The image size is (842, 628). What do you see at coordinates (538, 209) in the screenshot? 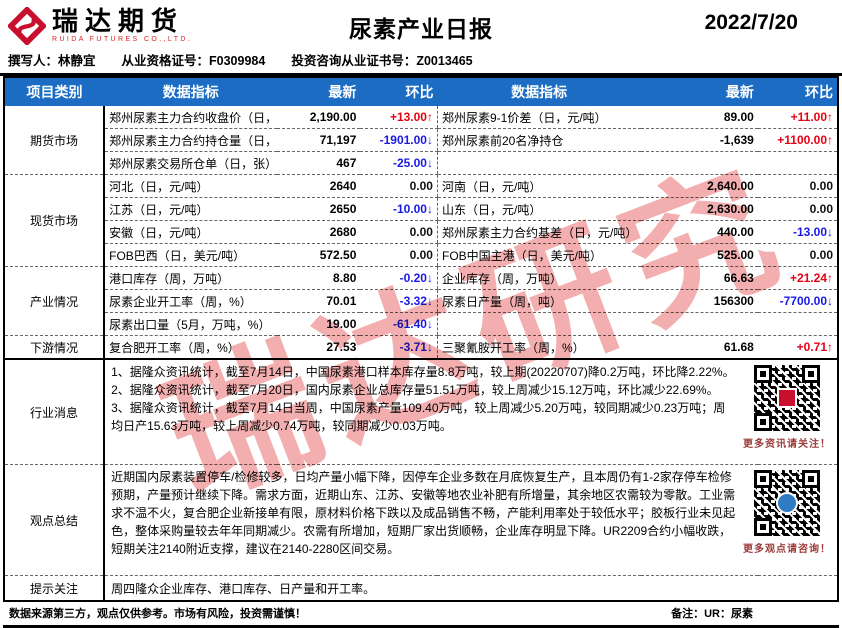
I see `indicator-name: 山东（日，元/吨）` at bounding box center [538, 209].